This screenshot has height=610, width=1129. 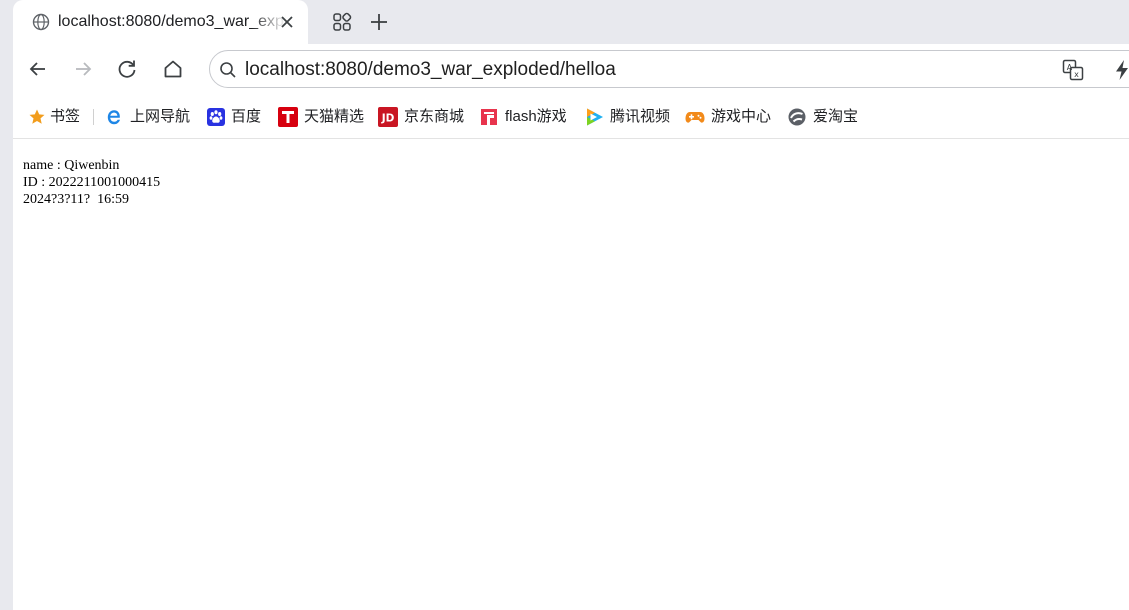 What do you see at coordinates (41, 22) in the screenshot?
I see `globe-icon` at bounding box center [41, 22].